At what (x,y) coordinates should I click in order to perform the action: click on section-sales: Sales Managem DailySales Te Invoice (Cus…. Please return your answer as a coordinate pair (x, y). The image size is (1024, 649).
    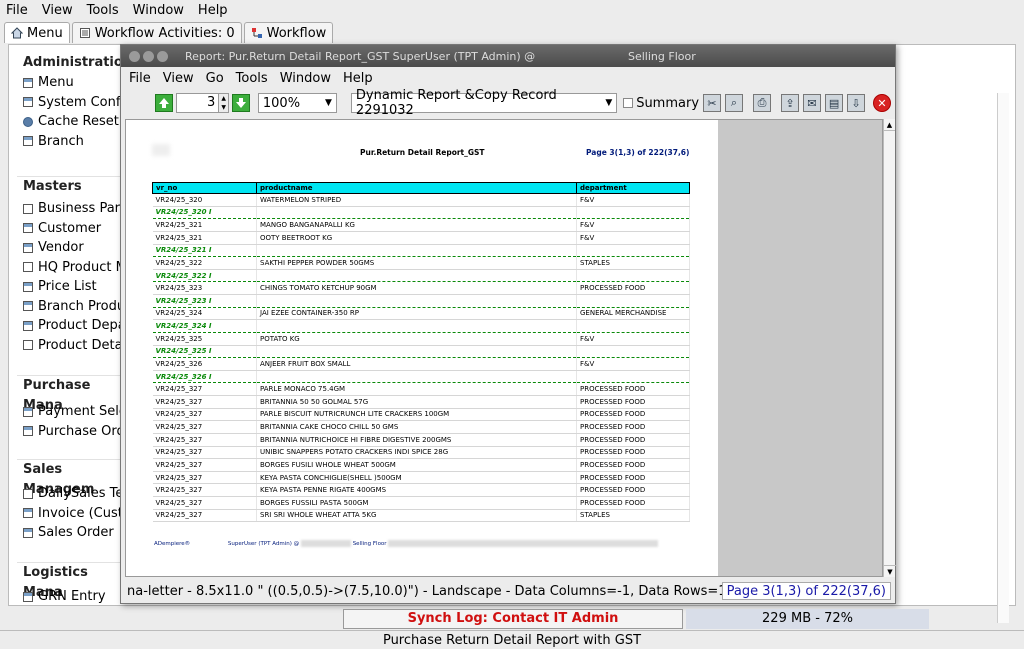
    Looking at the image, I should click on (72, 501).